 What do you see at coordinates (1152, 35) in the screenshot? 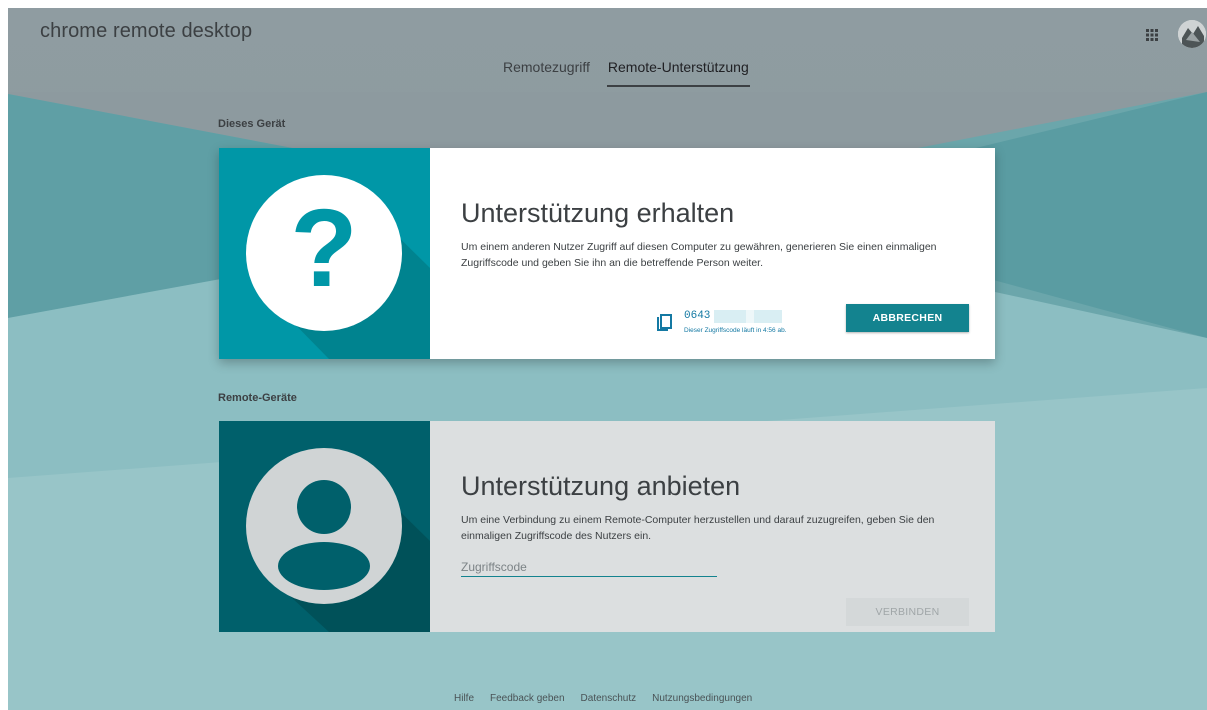
I see `apps-grid-icon` at bounding box center [1152, 35].